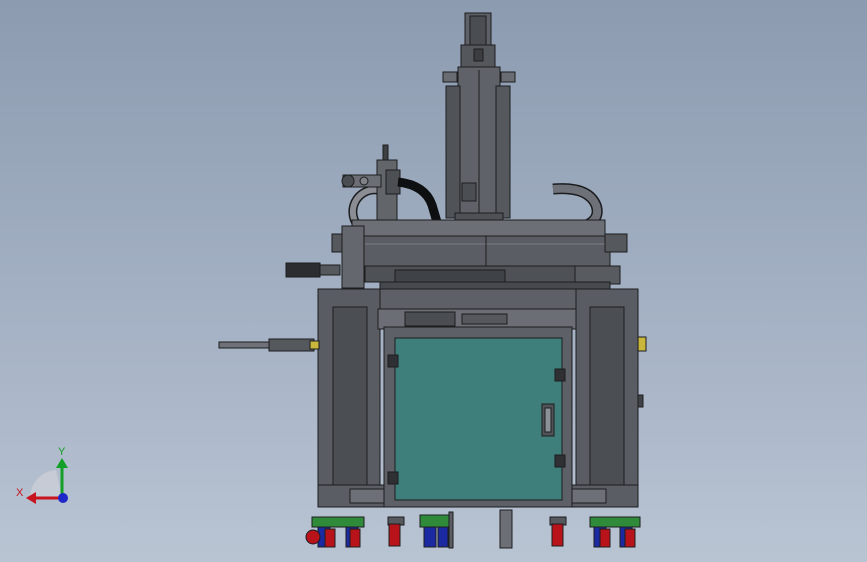 This screenshot has height=562, width=867. Describe the element at coordinates (391, 188) in the screenshot. I see `spindle-assembly` at that location.